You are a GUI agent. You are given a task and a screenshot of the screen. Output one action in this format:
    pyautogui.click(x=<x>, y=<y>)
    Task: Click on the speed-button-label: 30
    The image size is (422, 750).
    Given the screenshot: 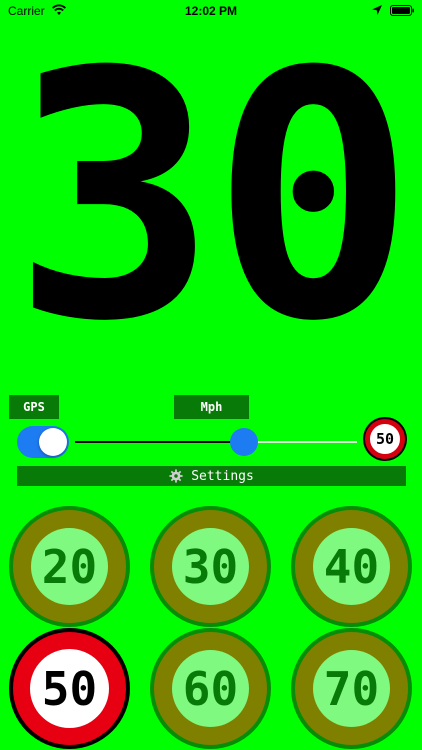 What is the action you would take?
    pyautogui.click(x=210, y=566)
    